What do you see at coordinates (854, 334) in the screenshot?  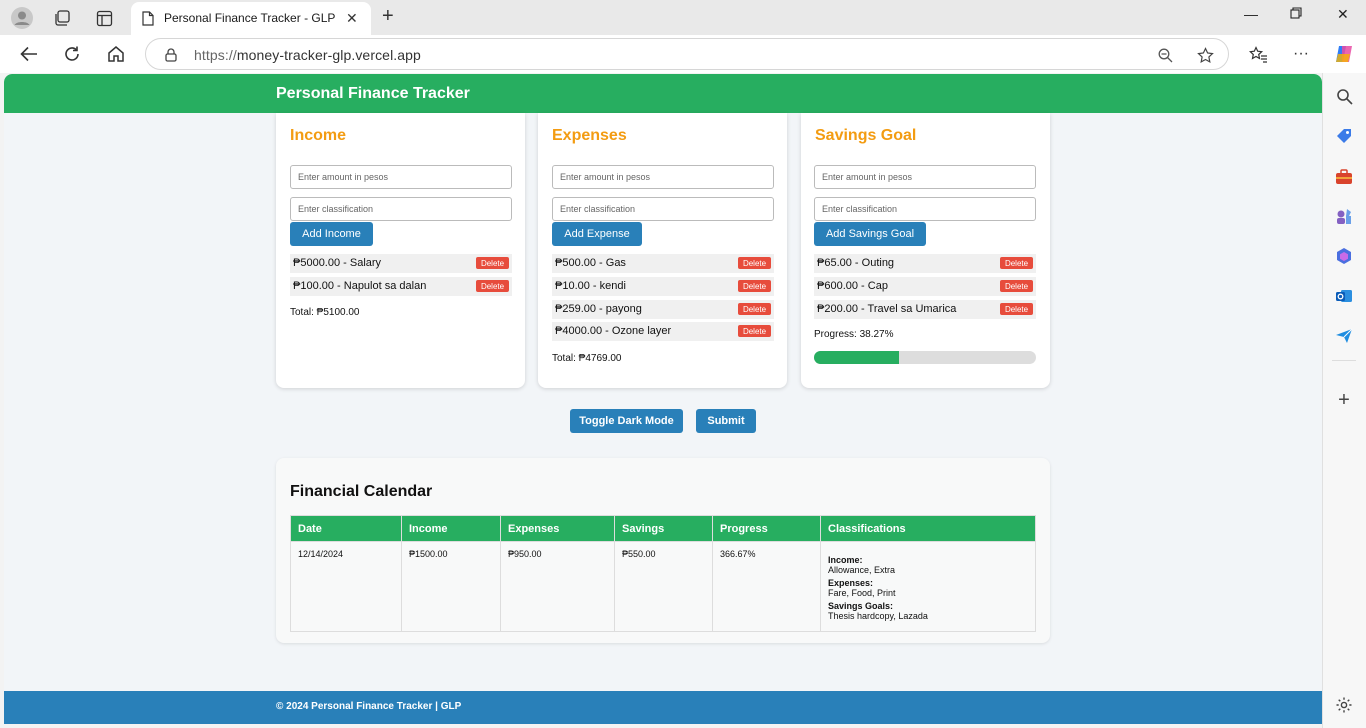 I see `savings-progress-label: Progress: 38.27%` at bounding box center [854, 334].